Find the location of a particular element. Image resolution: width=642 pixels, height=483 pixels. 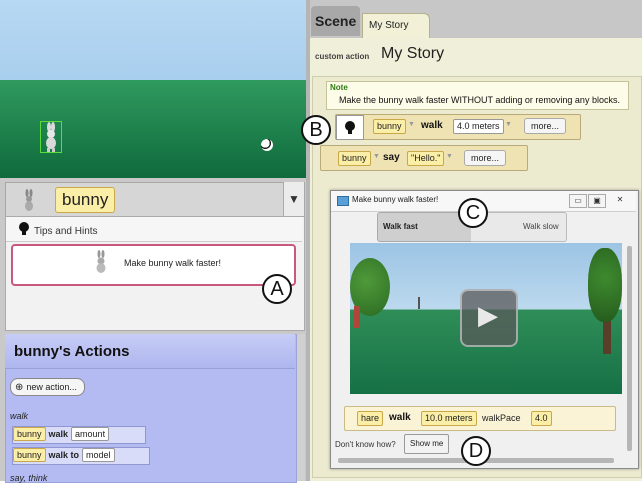

selected-object-name: bunny is located at coordinates (85, 200).